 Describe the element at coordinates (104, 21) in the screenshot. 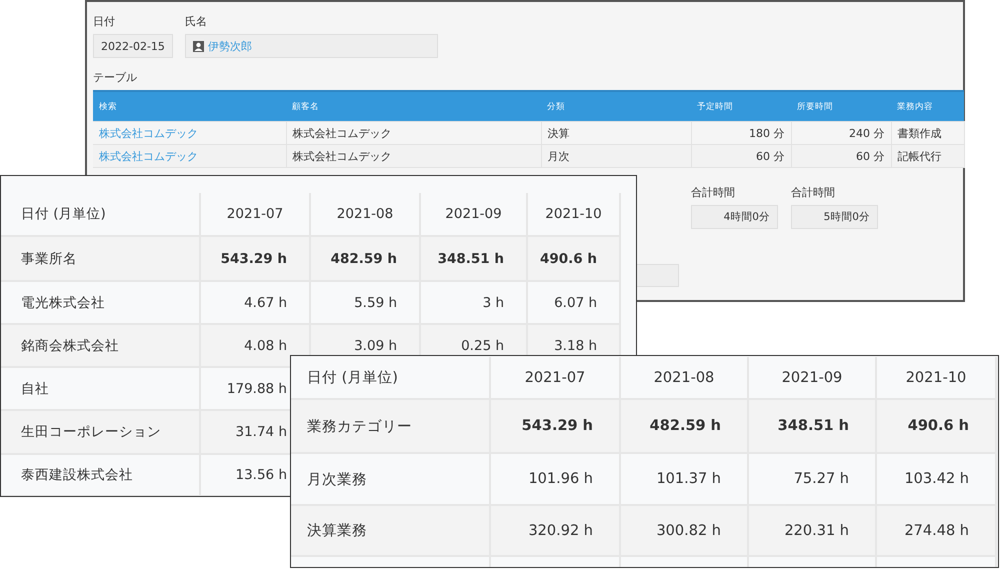

I see `field-label: 日付` at that location.